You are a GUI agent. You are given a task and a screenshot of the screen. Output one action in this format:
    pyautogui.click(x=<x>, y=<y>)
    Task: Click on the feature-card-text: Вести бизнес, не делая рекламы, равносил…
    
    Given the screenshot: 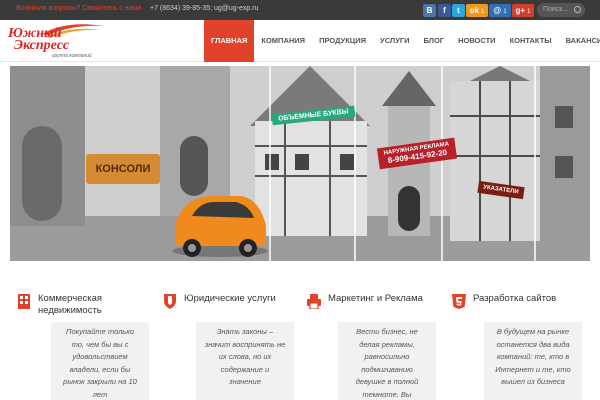 What is the action you would take?
    pyautogui.click(x=387, y=361)
    